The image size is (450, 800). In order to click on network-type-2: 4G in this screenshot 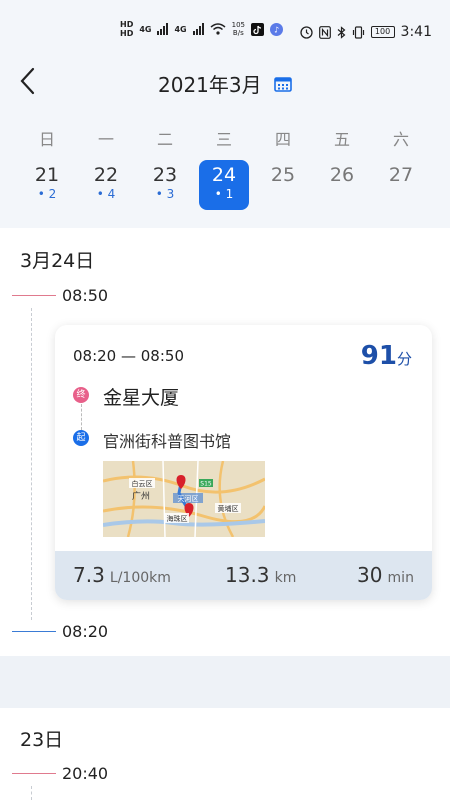, I will do `click(180, 29)`.